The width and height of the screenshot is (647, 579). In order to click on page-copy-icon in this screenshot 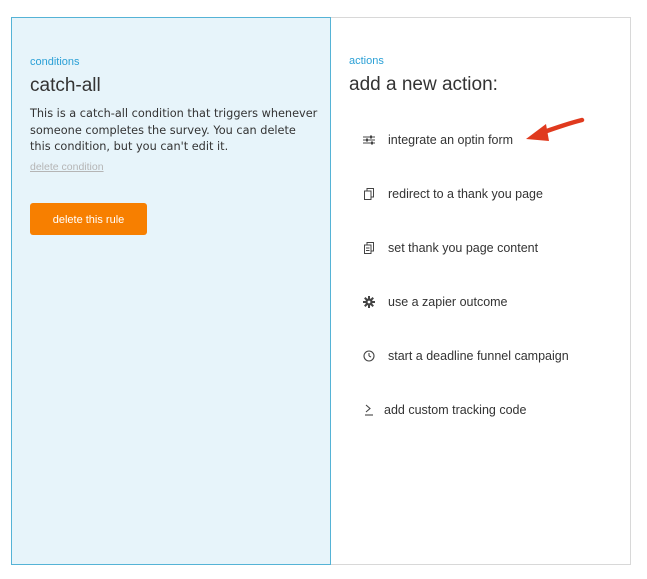, I will do `click(369, 194)`.